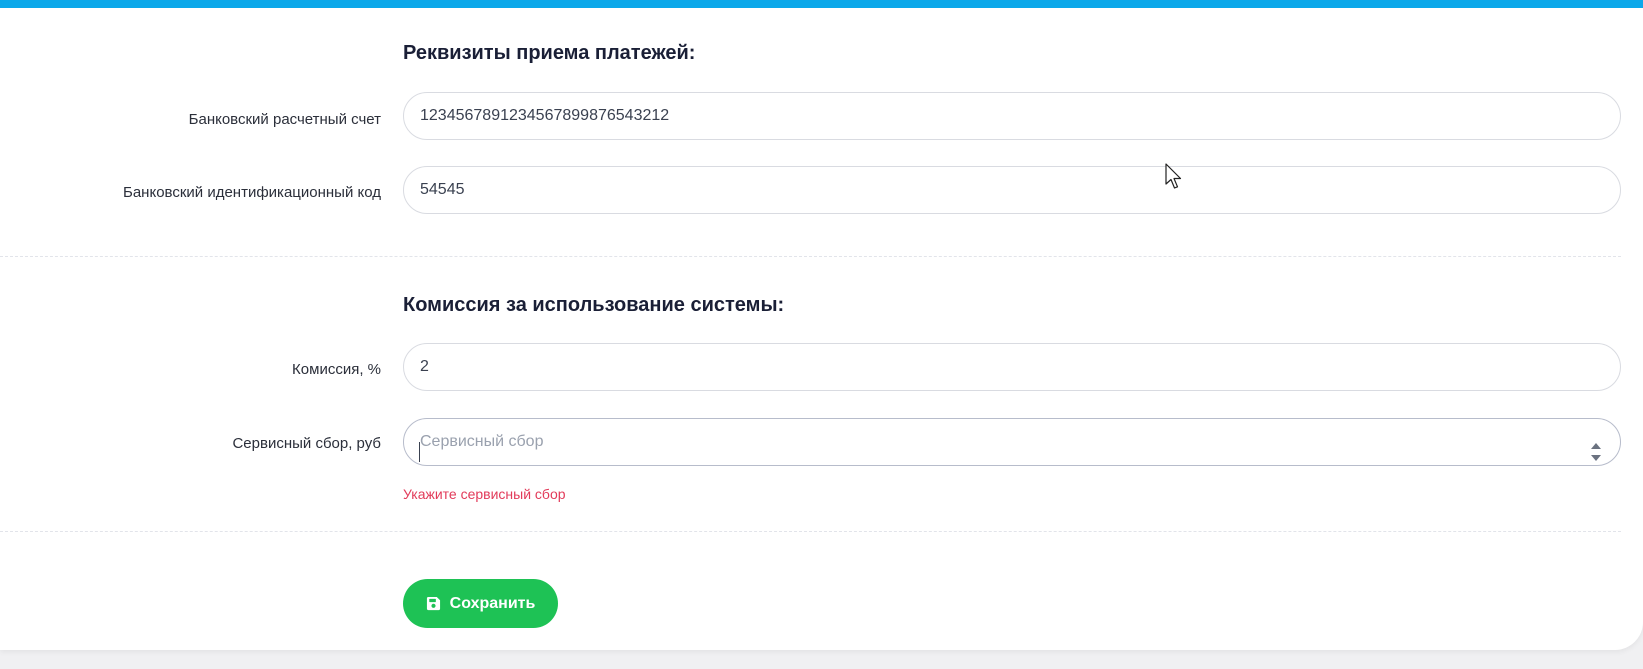  What do you see at coordinates (1012, 367) in the screenshot?
I see `commission-percent-input` at bounding box center [1012, 367].